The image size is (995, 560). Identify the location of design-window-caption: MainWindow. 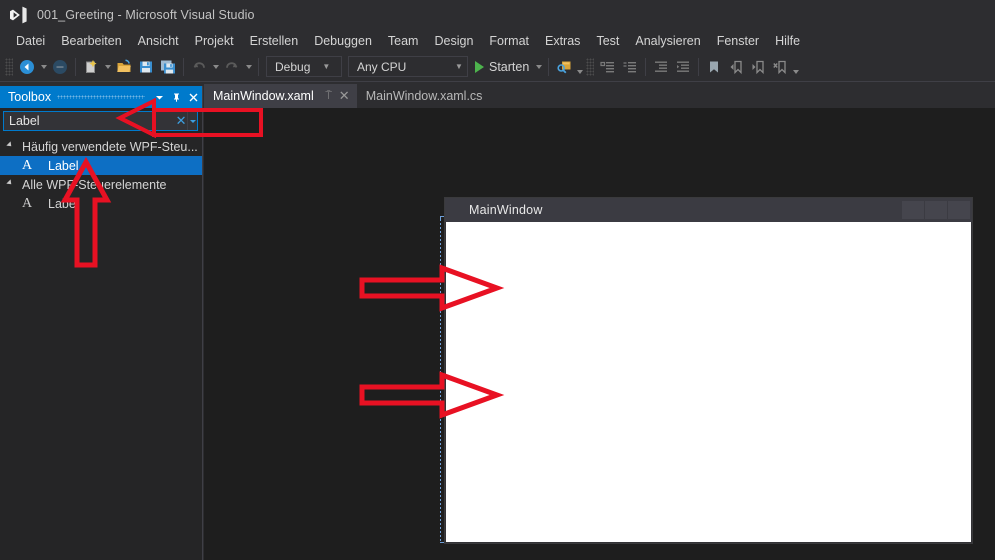
(708, 210).